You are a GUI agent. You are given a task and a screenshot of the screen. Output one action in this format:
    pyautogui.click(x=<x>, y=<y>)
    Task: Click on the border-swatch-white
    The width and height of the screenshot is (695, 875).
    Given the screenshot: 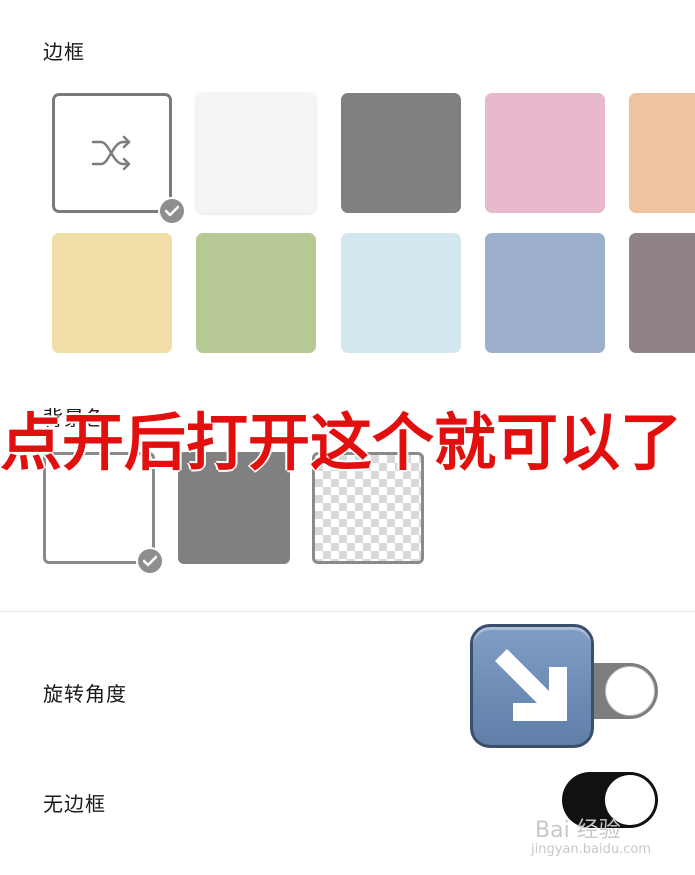 What is the action you would take?
    pyautogui.click(x=256, y=153)
    